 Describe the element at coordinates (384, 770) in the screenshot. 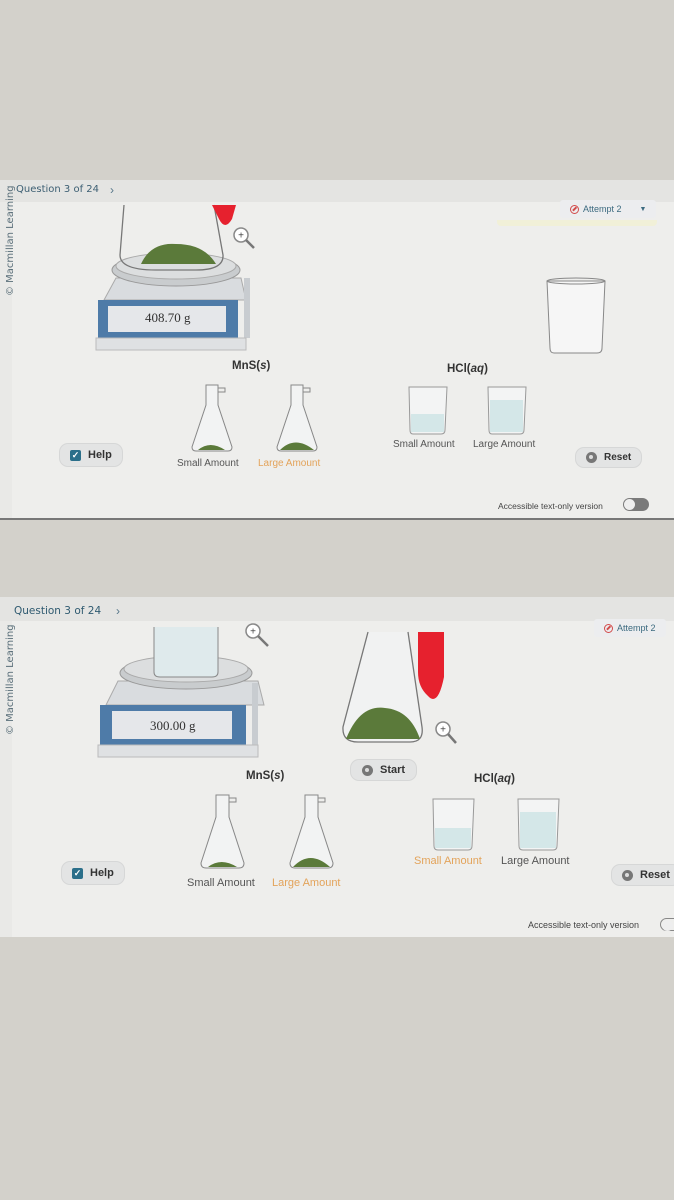

I see `start-button: Start` at that location.